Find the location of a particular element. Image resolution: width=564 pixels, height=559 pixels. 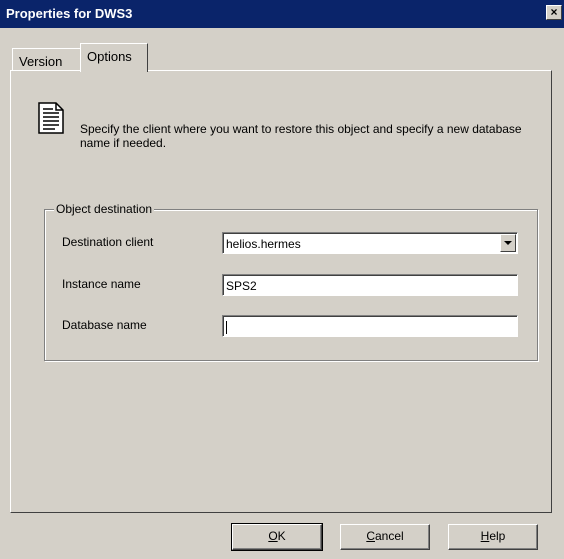

cancel-mnemonic: C is located at coordinates (370, 536).